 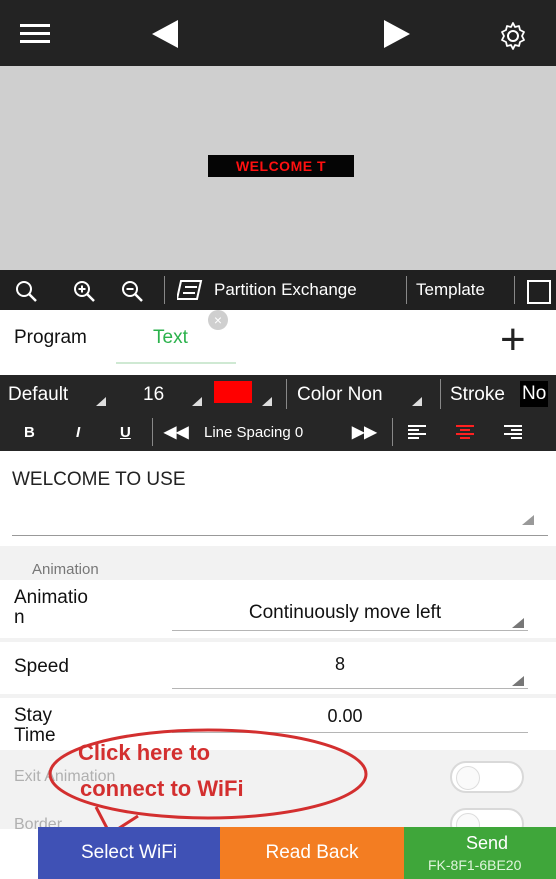 What do you see at coordinates (285, 290) in the screenshot?
I see `partition-exchange-button: Partition Exchange` at bounding box center [285, 290].